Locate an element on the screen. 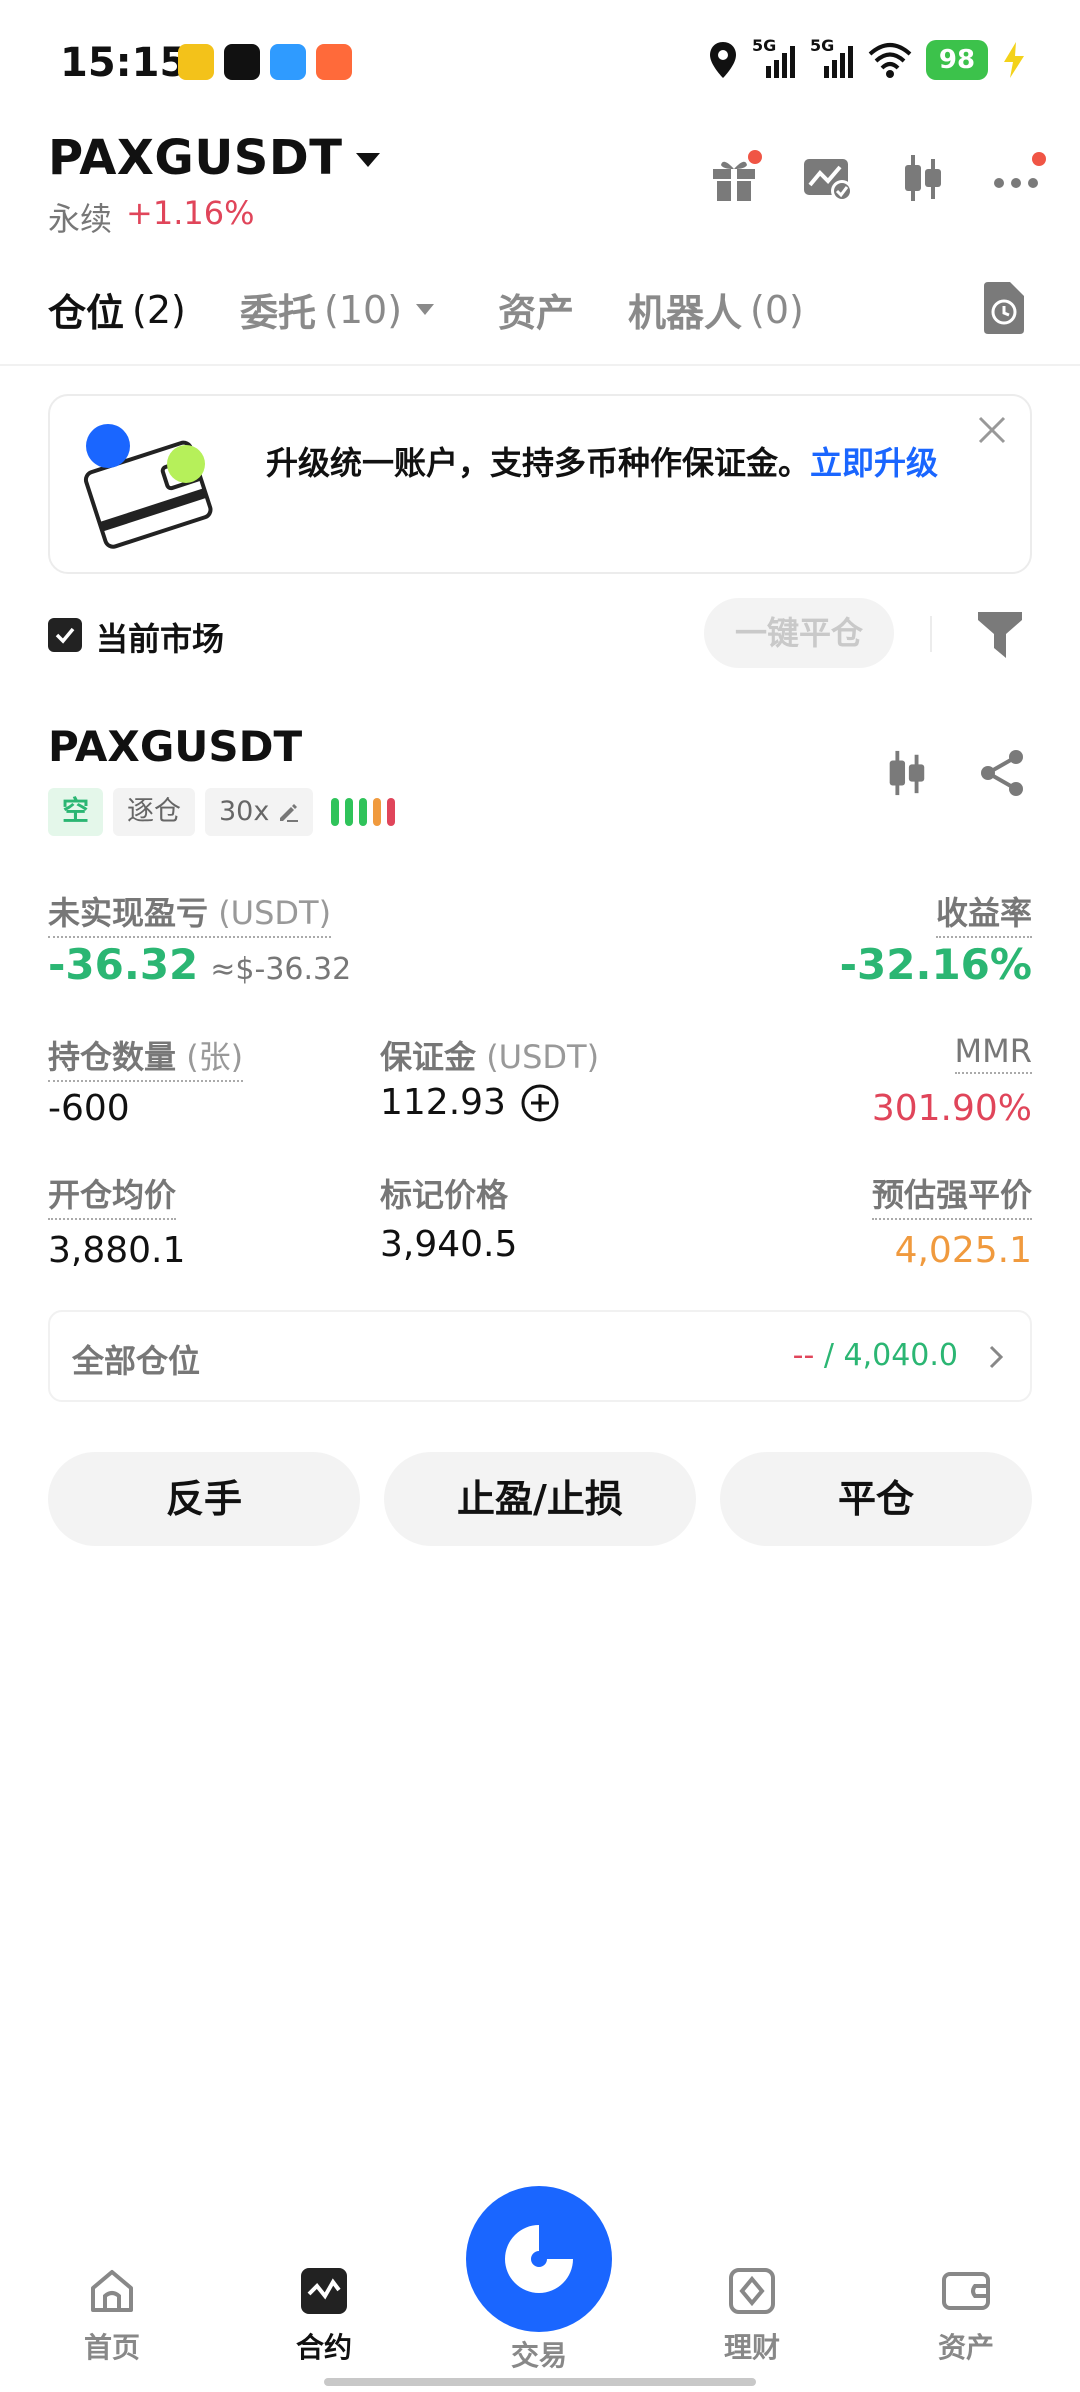  side-tag: 空 is located at coordinates (75, 812).